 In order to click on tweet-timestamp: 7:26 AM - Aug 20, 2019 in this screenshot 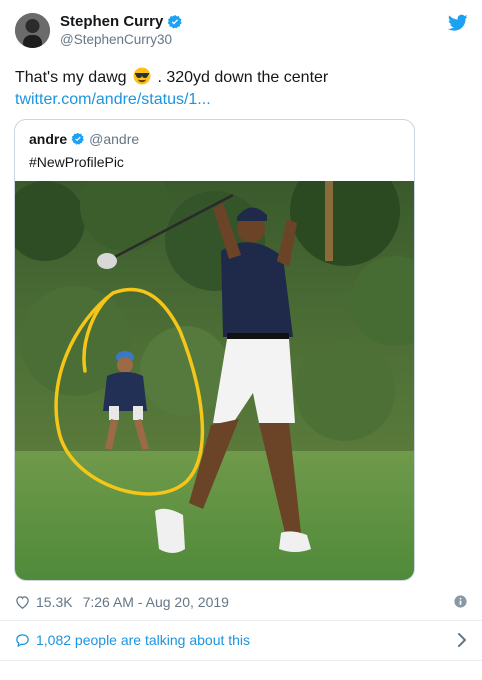, I will do `click(156, 602)`.